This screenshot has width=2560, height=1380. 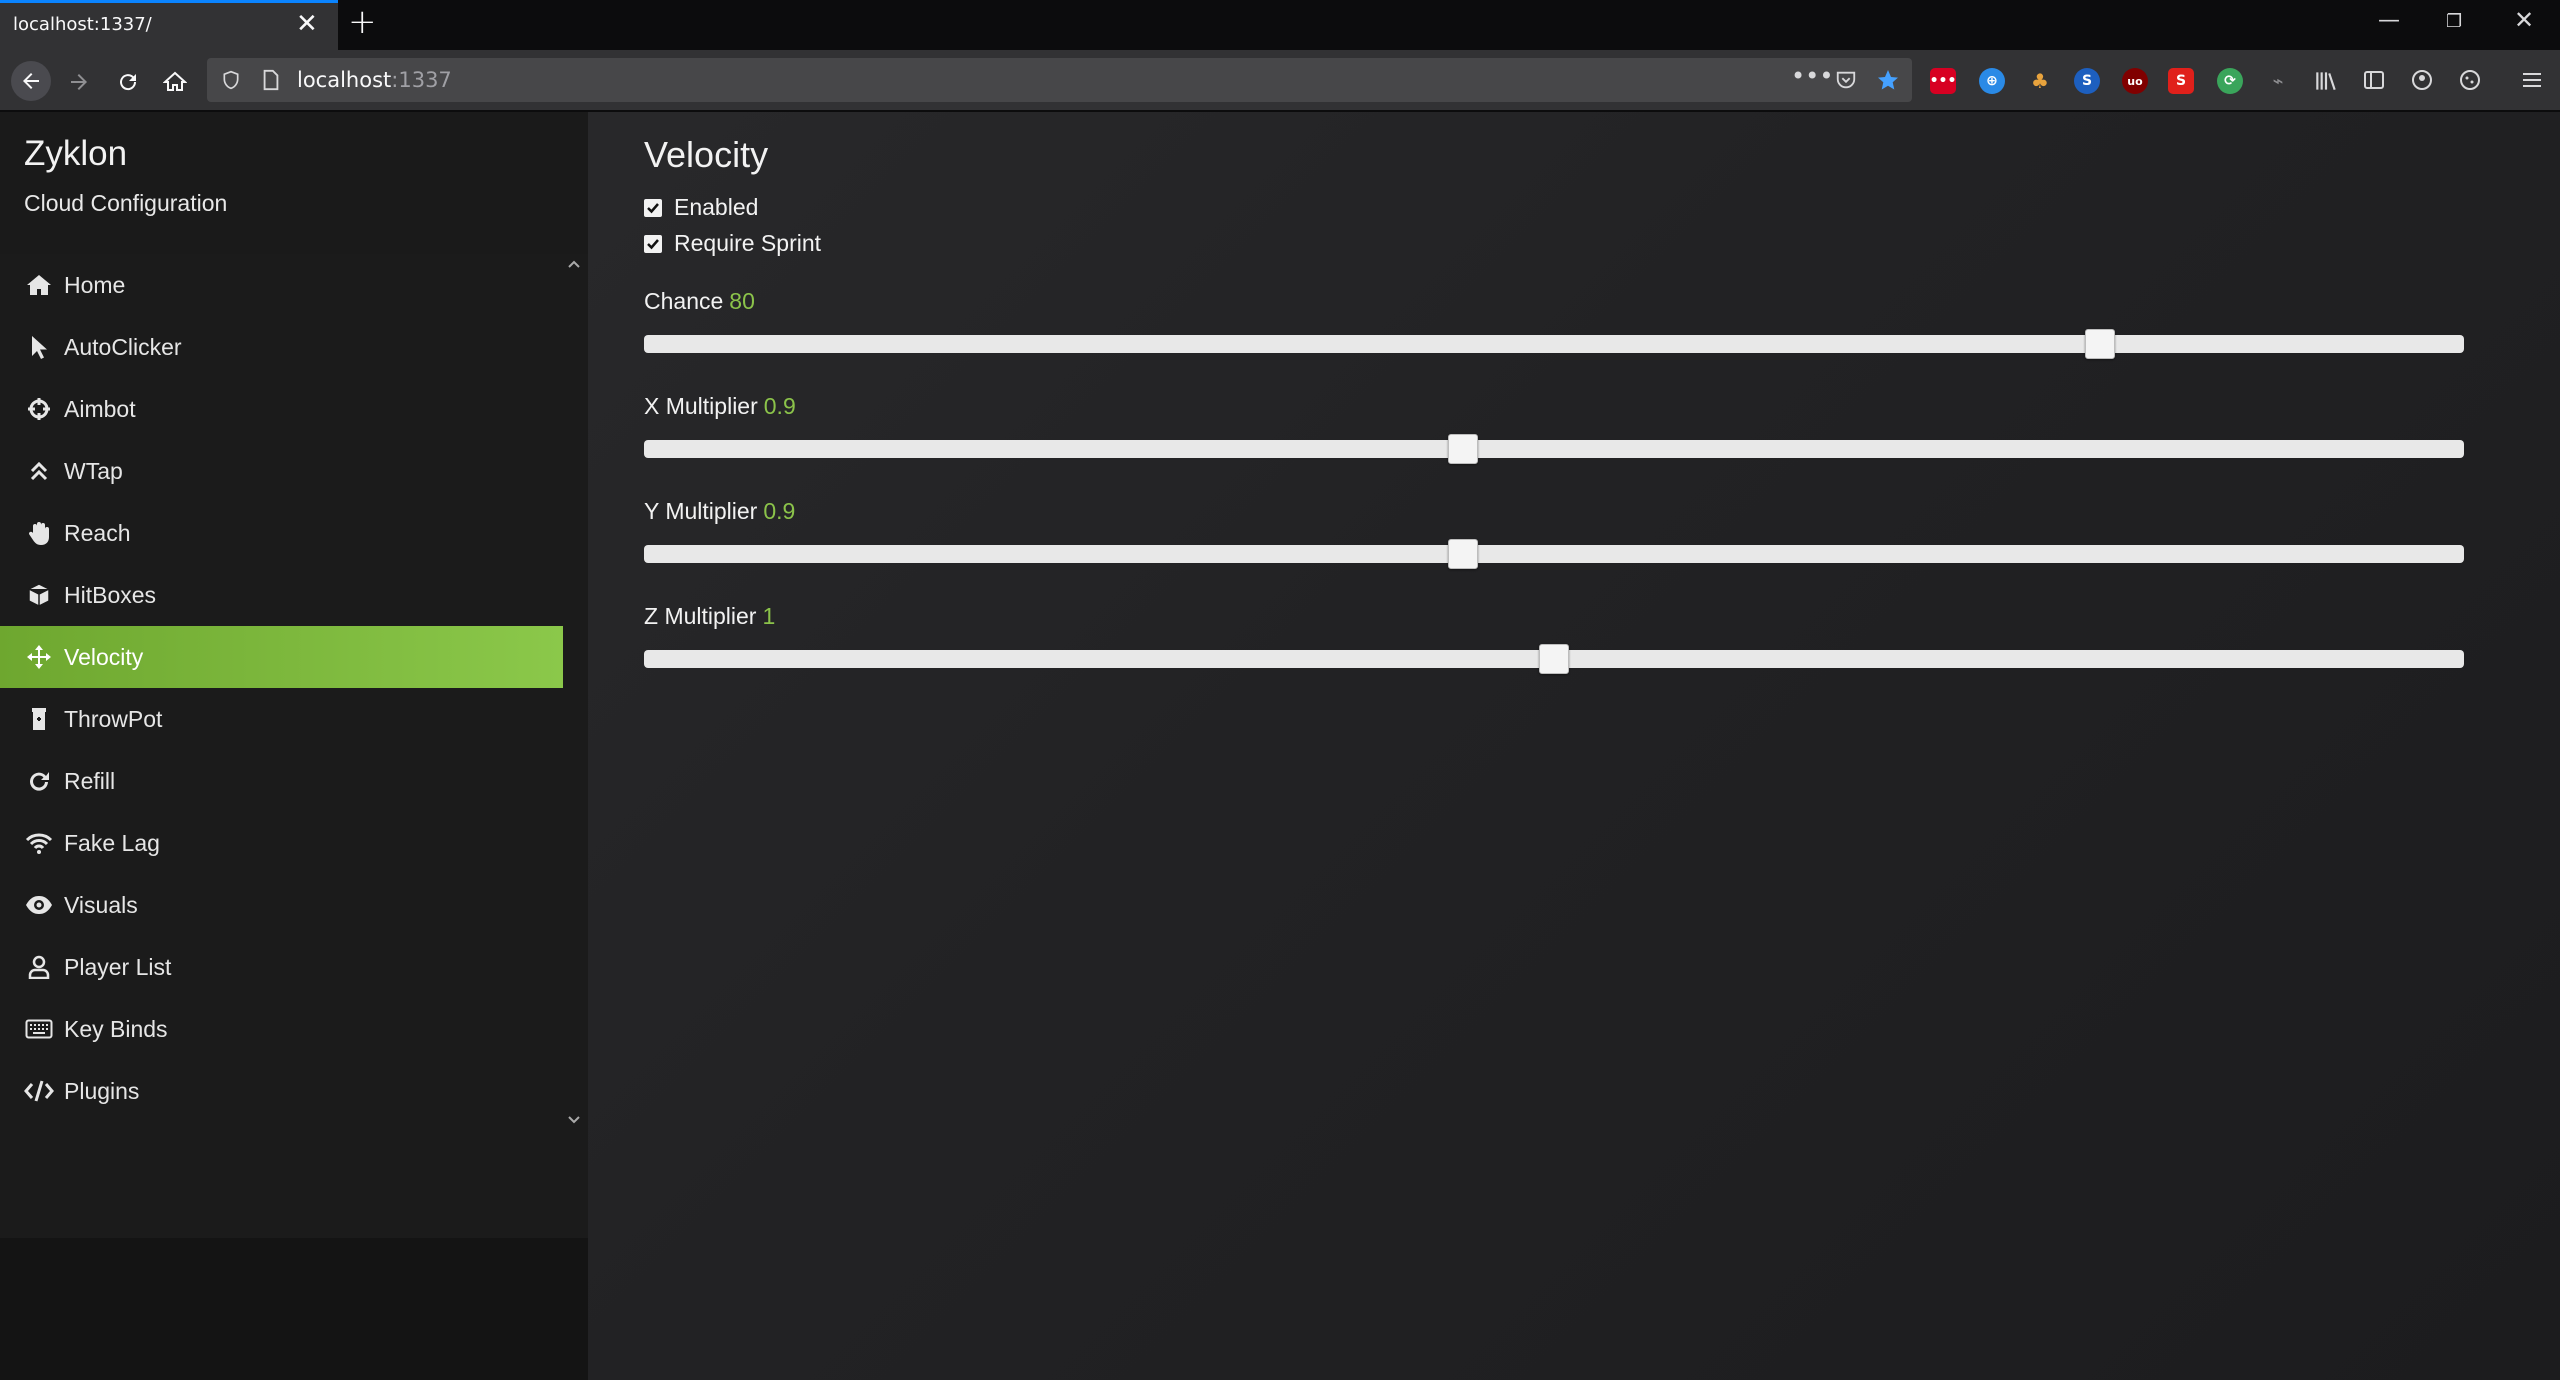 What do you see at coordinates (701, 511) in the screenshot?
I see `slider-label-text: Y Multiplier` at bounding box center [701, 511].